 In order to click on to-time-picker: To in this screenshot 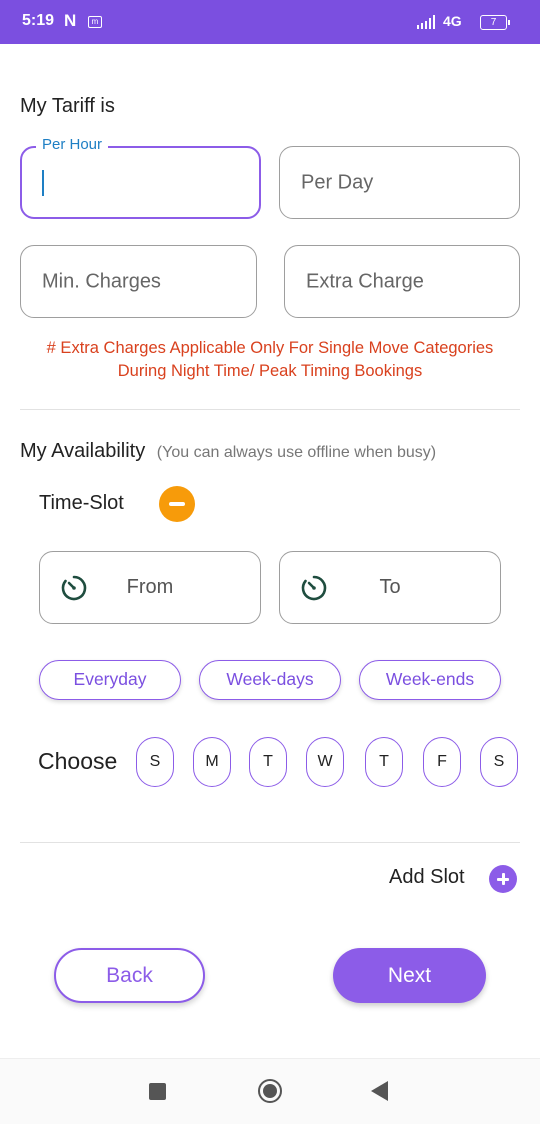, I will do `click(390, 587)`.